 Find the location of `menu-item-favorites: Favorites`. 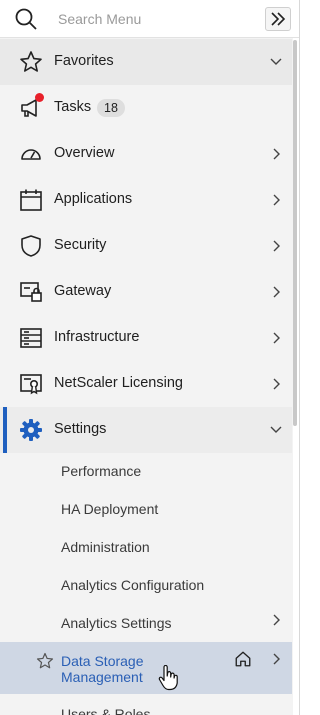

menu-item-favorites: Favorites is located at coordinates (146, 62).